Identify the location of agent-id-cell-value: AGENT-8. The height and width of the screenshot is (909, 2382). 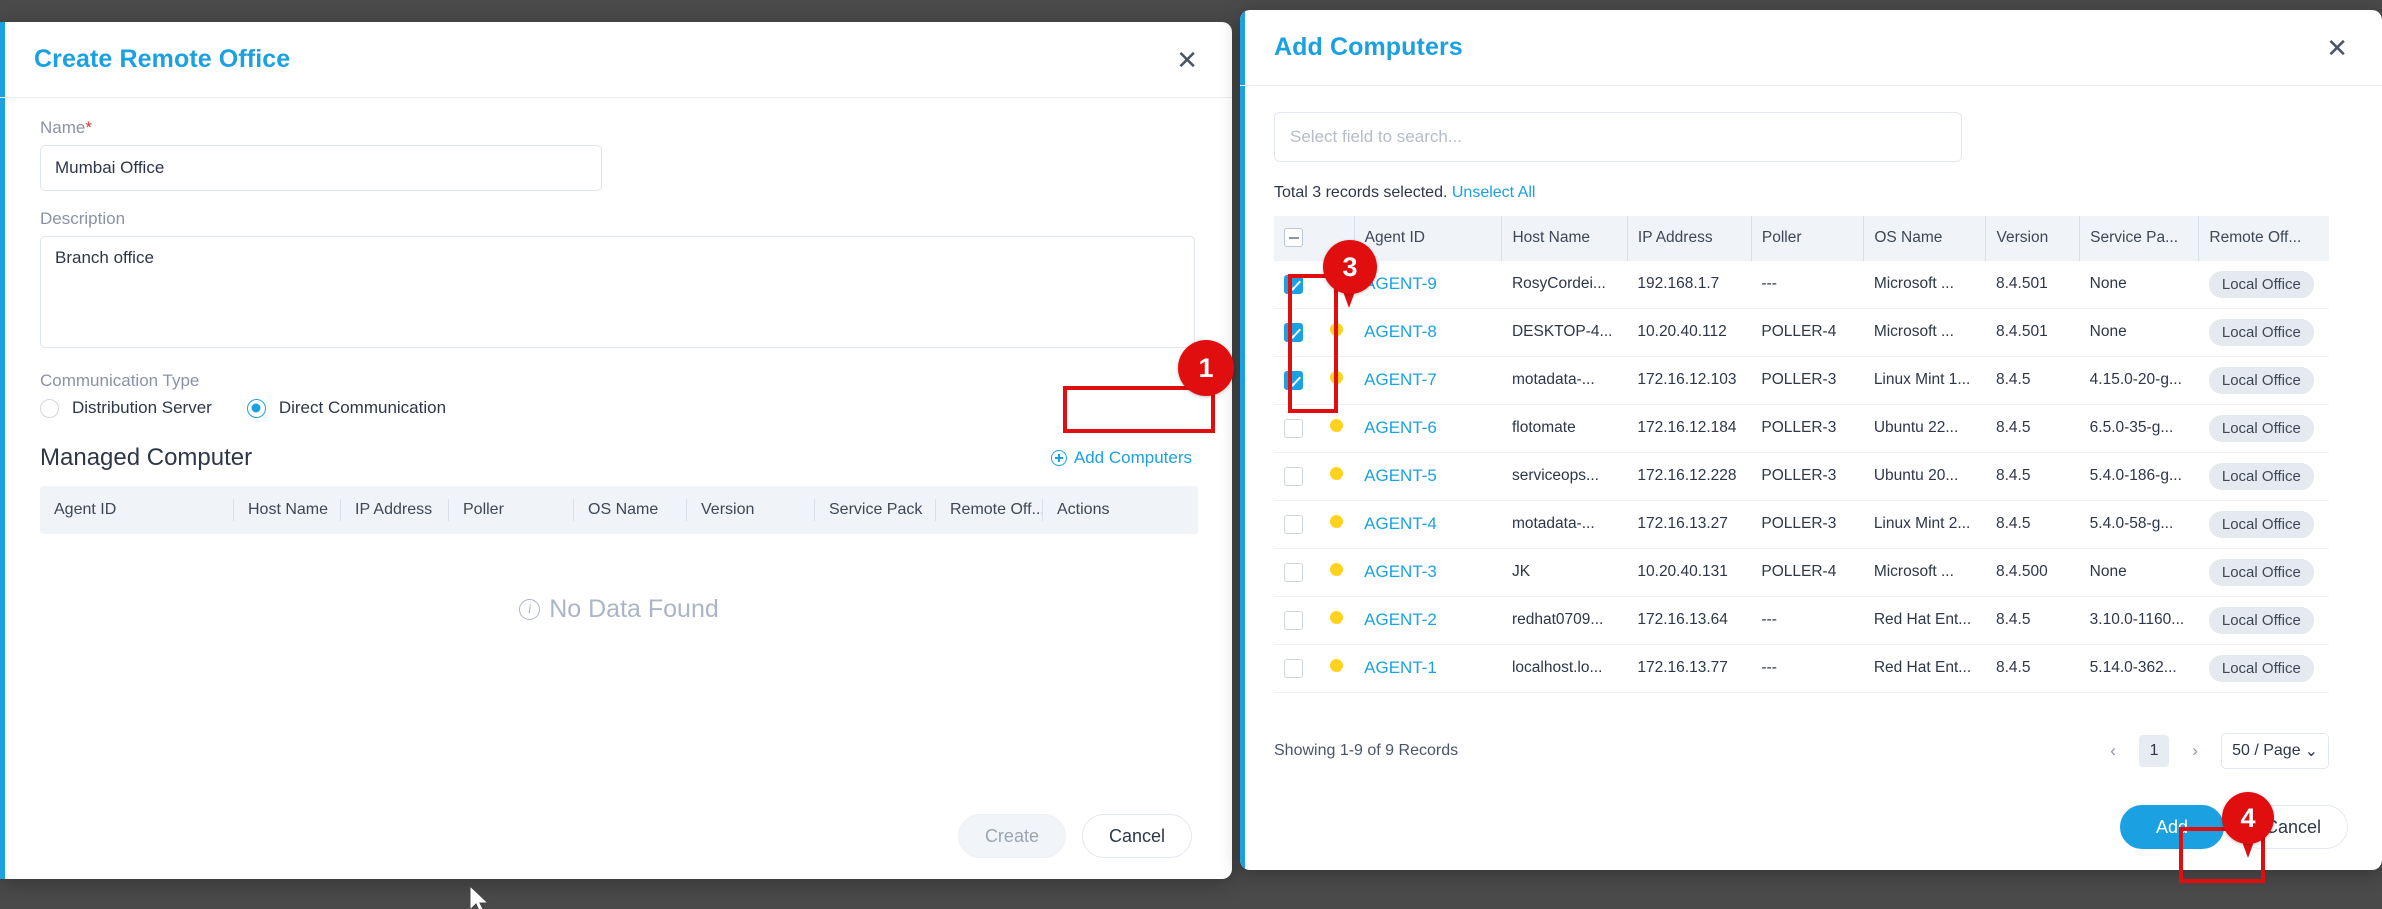
(1400, 331).